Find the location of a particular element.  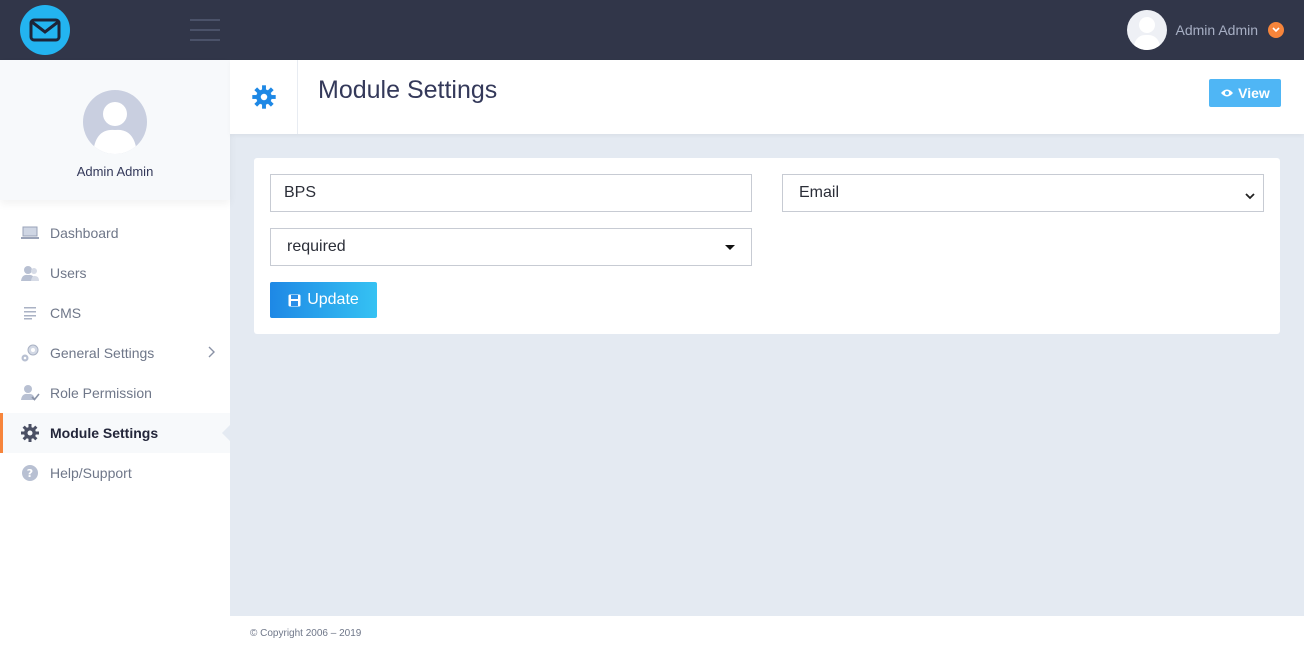

sidebar-item-label: CMS is located at coordinates (66, 313).